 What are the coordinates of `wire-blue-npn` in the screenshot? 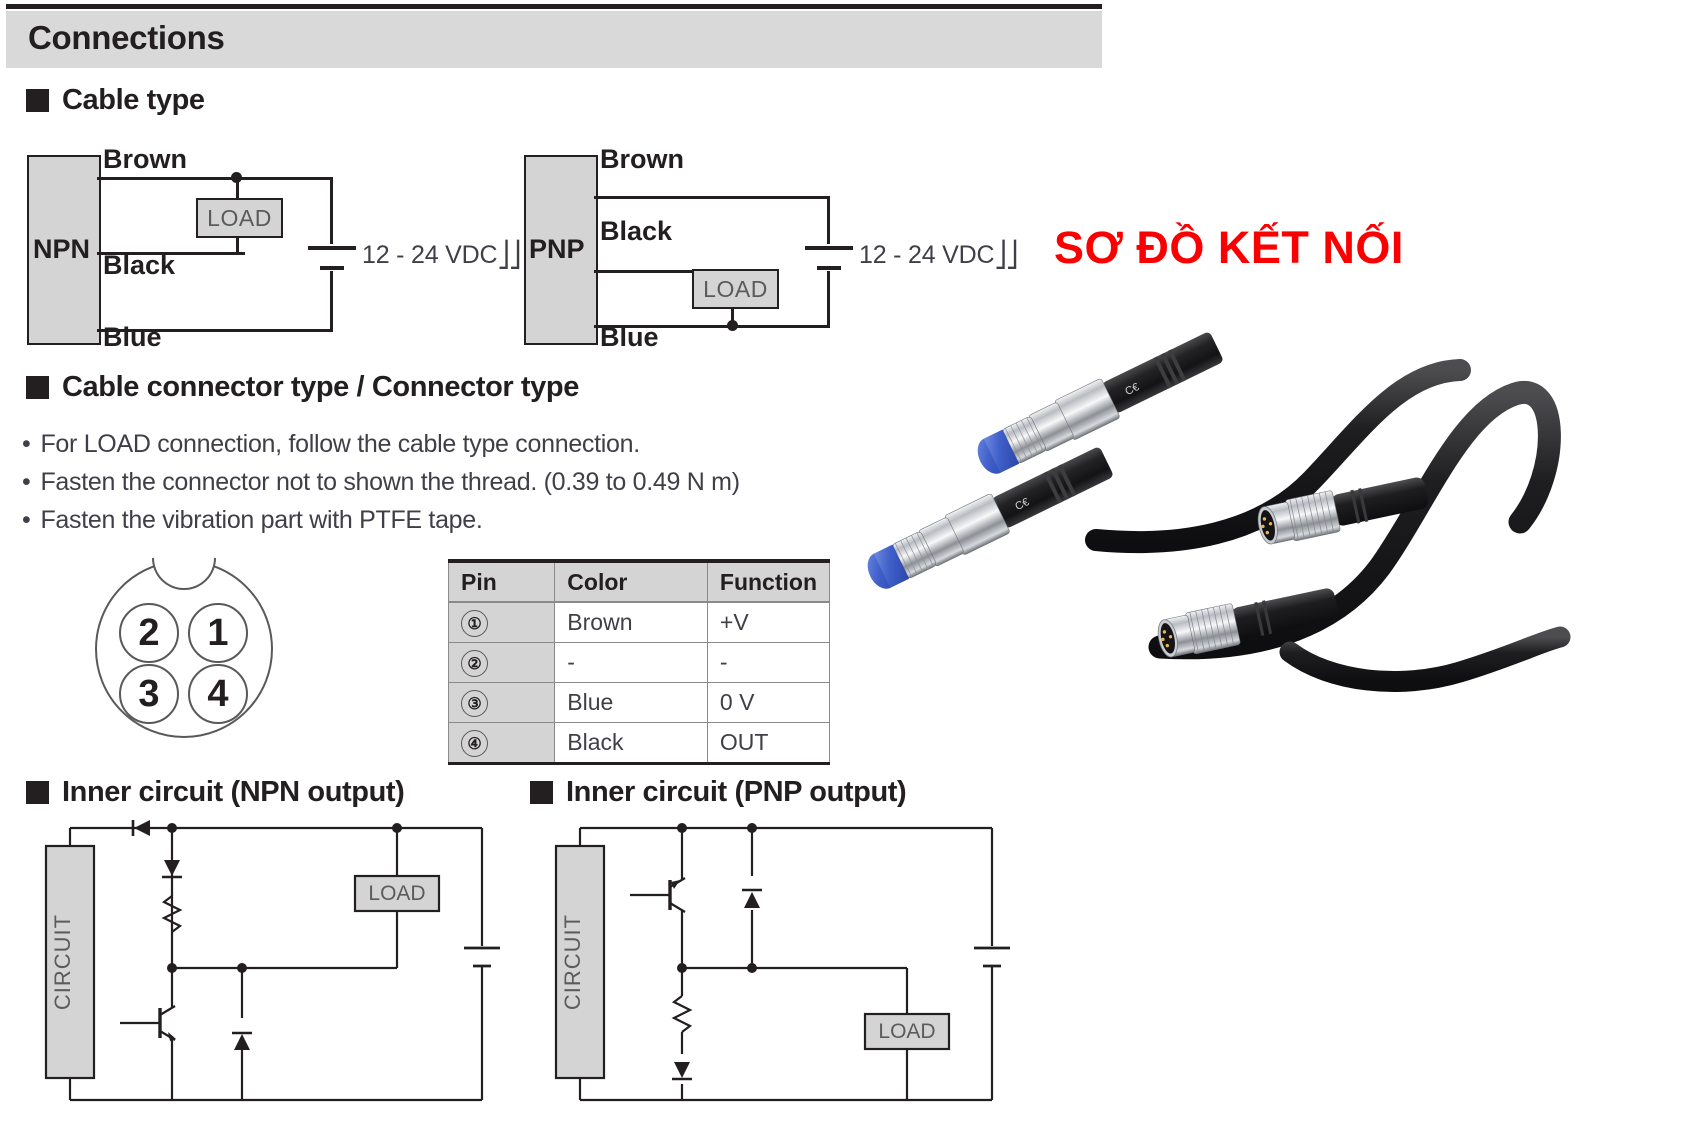 It's located at (215, 330).